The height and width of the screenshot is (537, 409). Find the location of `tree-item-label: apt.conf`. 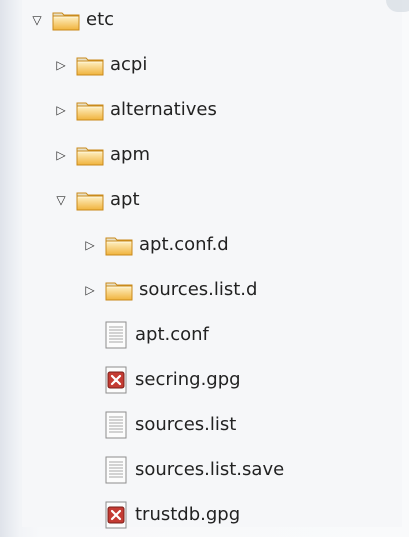

tree-item-label: apt.conf is located at coordinates (172, 334).